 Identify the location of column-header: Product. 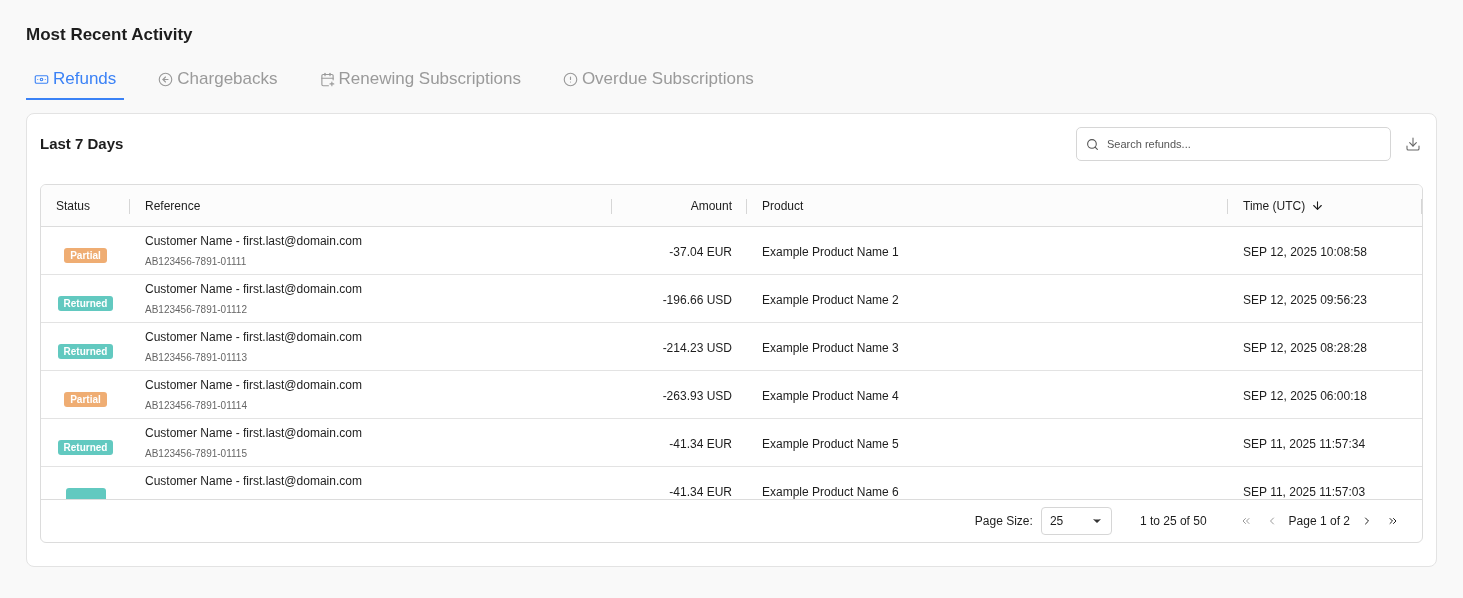
(783, 205).